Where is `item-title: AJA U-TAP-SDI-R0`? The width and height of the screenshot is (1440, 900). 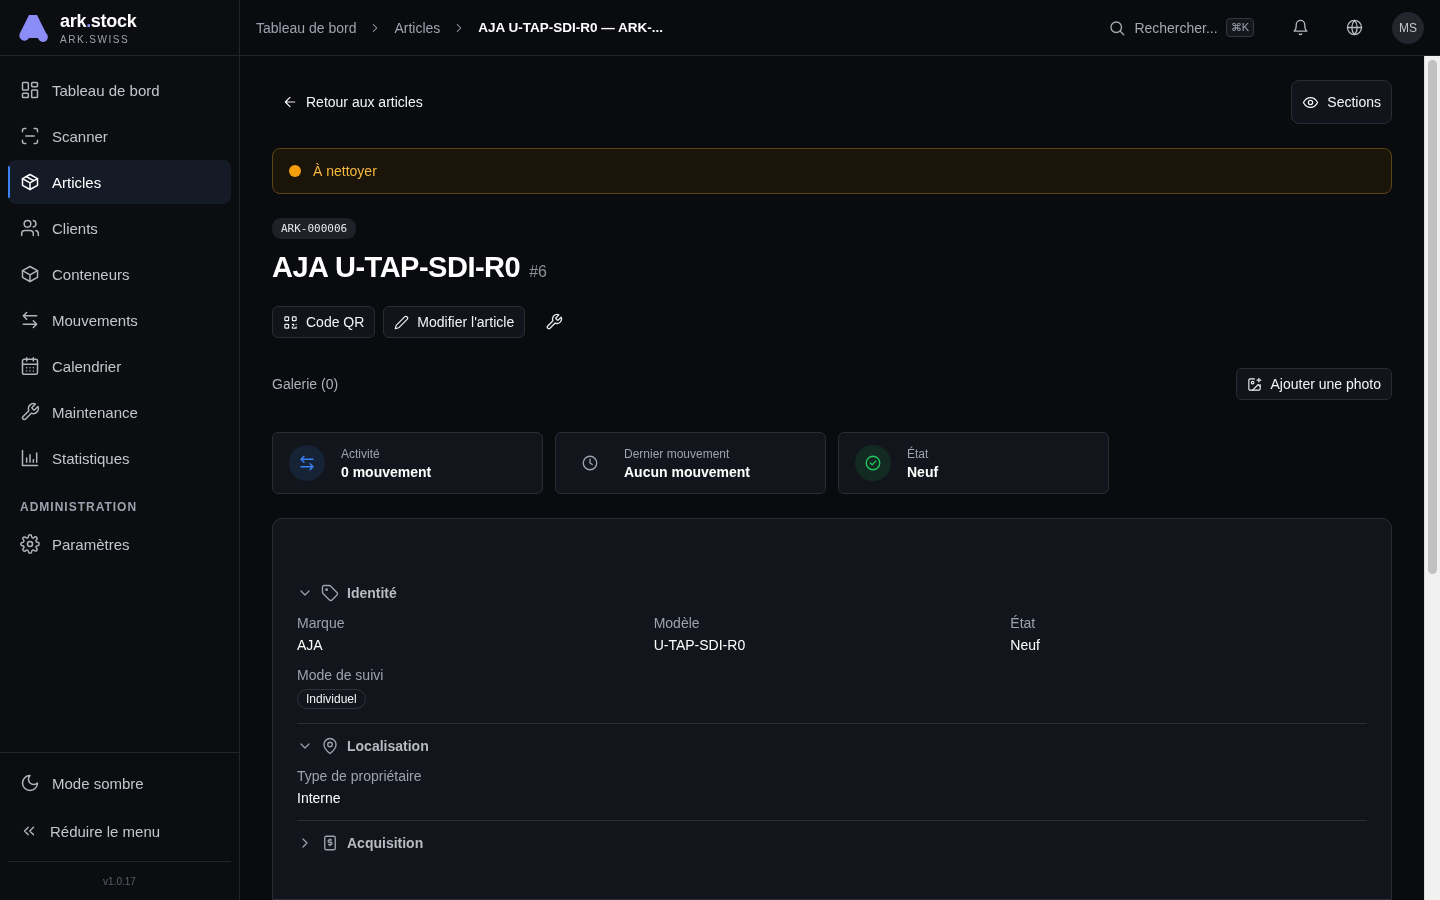
item-title: AJA U-TAP-SDI-R0 is located at coordinates (396, 267).